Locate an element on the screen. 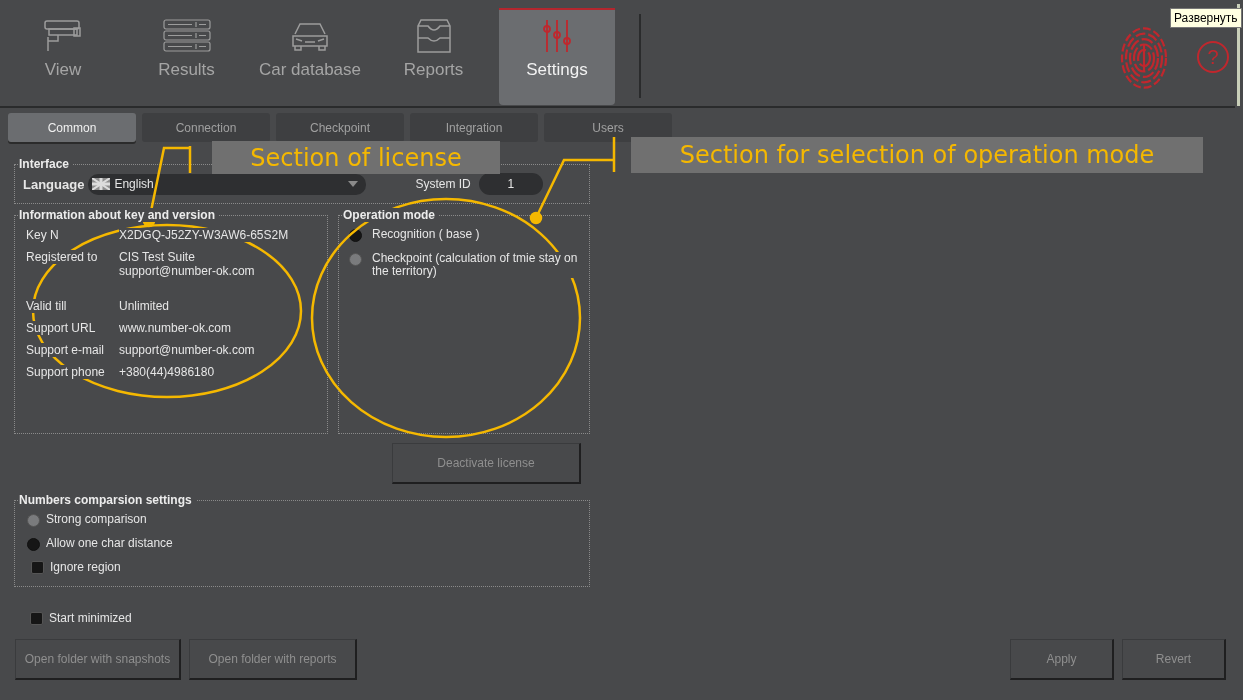 This screenshot has width=1243, height=700. info-label: Key N is located at coordinates (42, 235).